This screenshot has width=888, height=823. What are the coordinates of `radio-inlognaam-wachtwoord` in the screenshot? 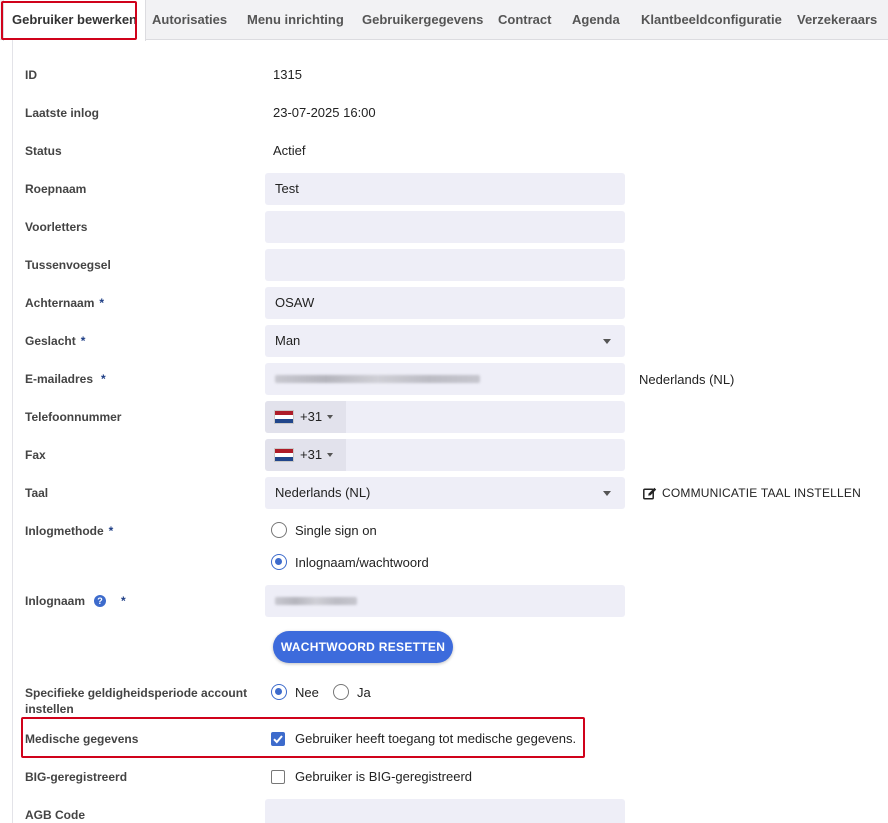 It's located at (279, 562).